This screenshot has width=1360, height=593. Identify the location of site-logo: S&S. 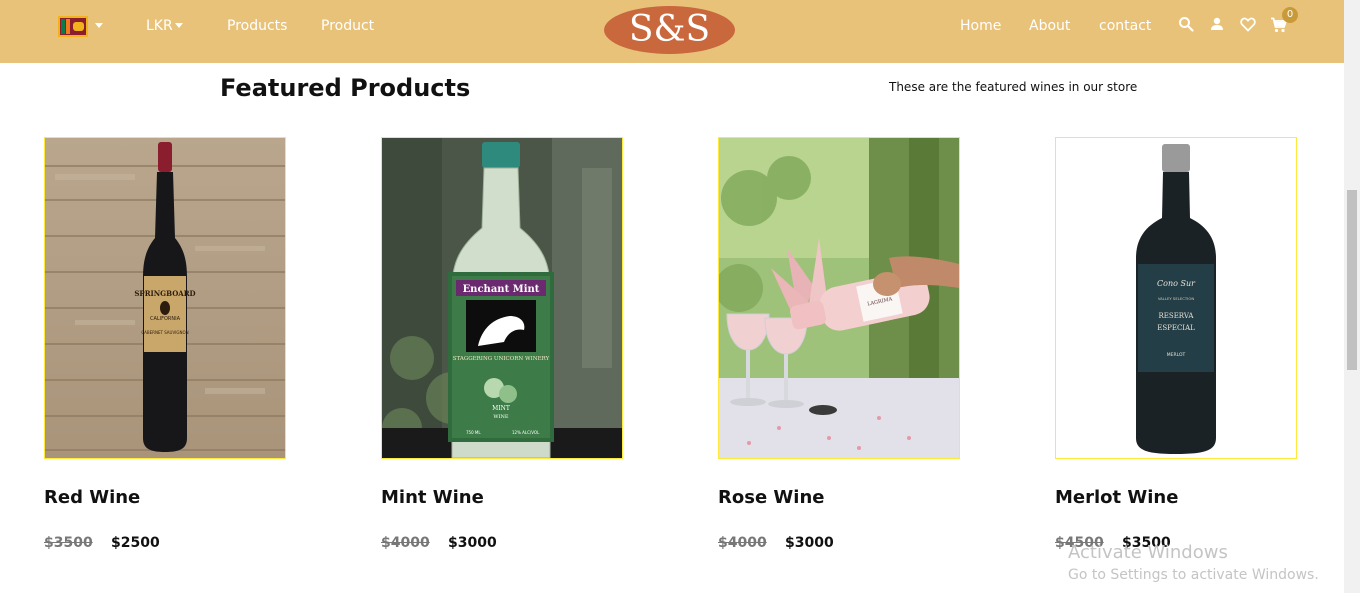
(669, 30).